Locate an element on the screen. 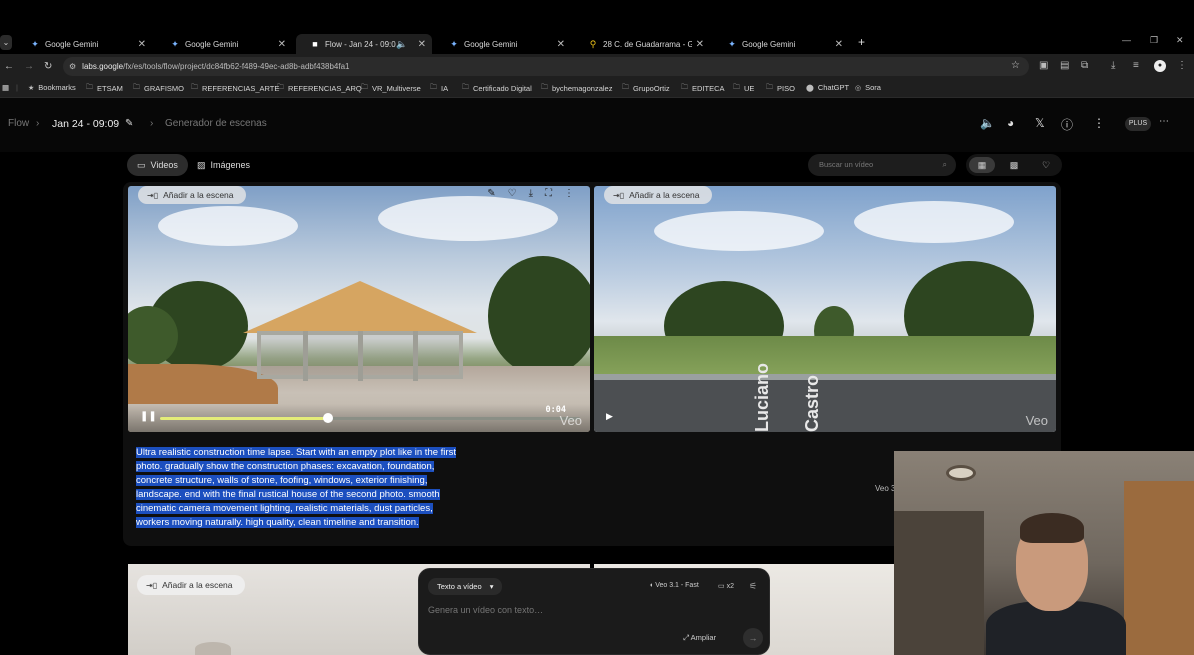 This screenshot has height=655, width=1194. seek-handle is located at coordinates (328, 418).